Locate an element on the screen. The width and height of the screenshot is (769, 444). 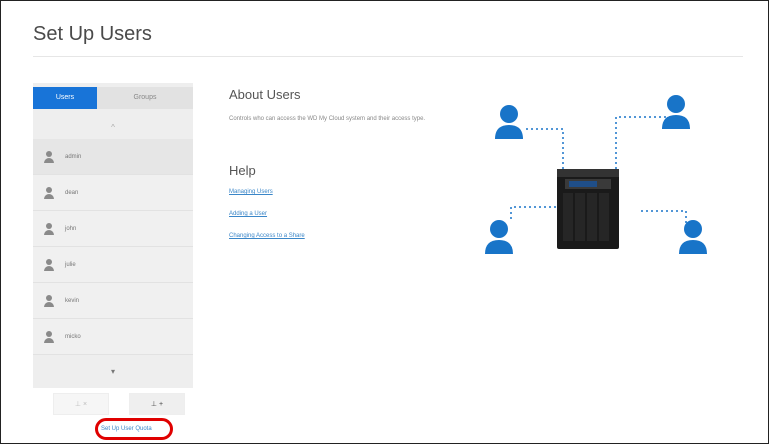
scroll-down-button: ▾ is located at coordinates (113, 374).